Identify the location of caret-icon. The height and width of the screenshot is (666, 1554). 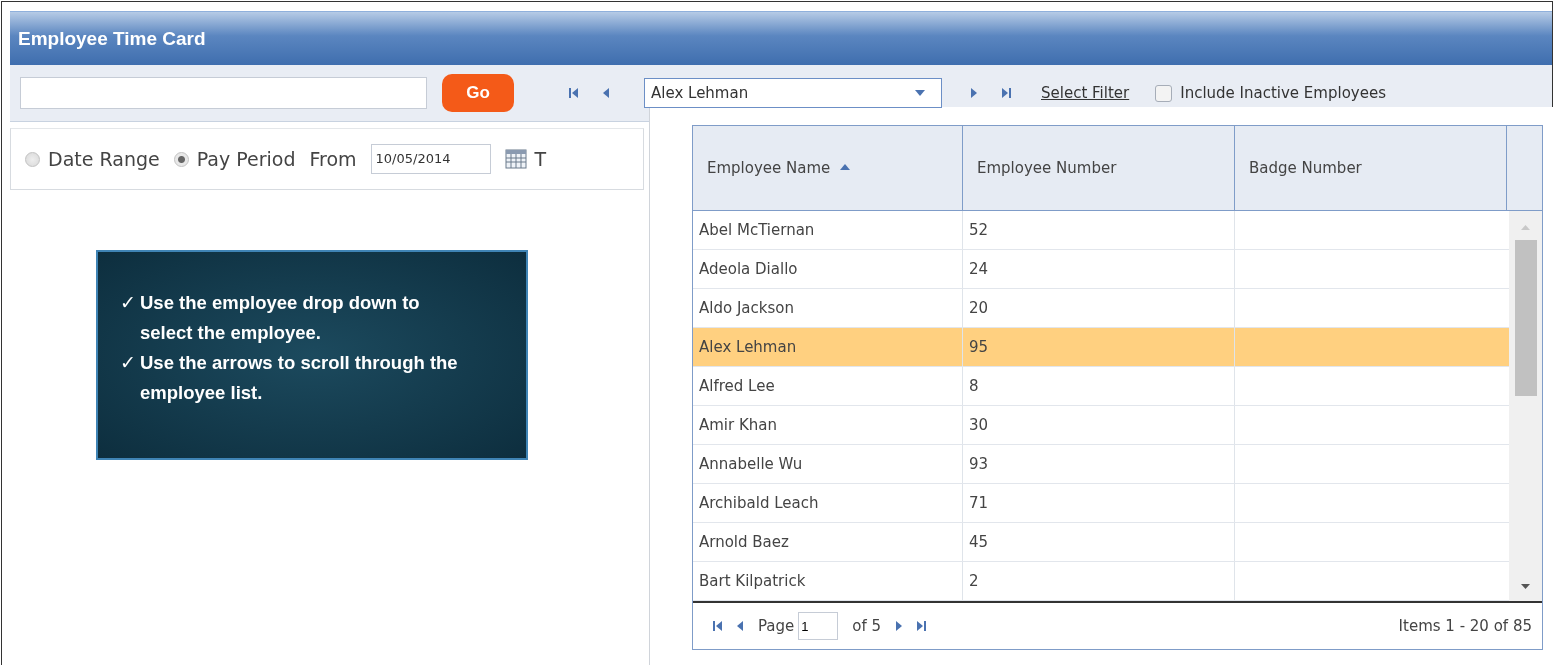
(920, 93).